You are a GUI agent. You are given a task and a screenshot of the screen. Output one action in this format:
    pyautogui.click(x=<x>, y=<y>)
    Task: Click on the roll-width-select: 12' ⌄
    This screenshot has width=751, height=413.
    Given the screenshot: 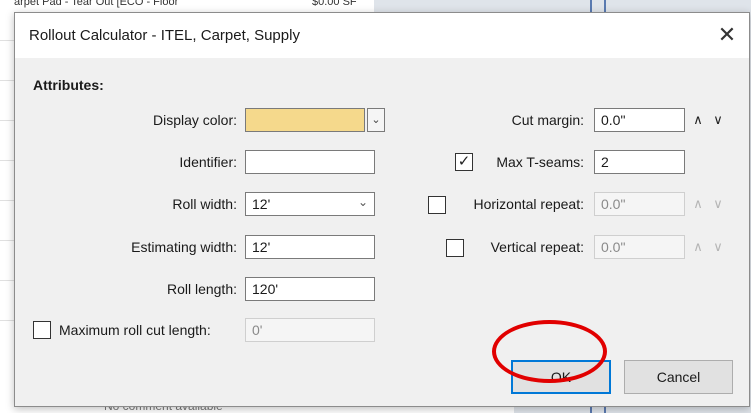 What is the action you would take?
    pyautogui.click(x=310, y=204)
    